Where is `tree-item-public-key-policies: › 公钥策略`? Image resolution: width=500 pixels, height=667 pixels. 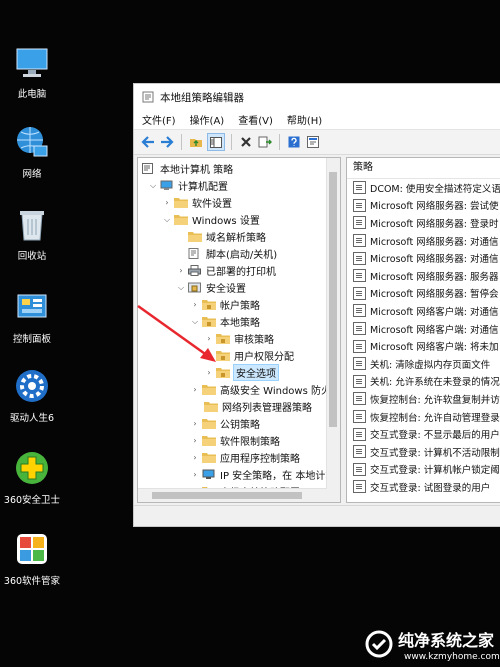
tree-item-public-key-policies: › 公钥策略 is located at coordinates (225, 423).